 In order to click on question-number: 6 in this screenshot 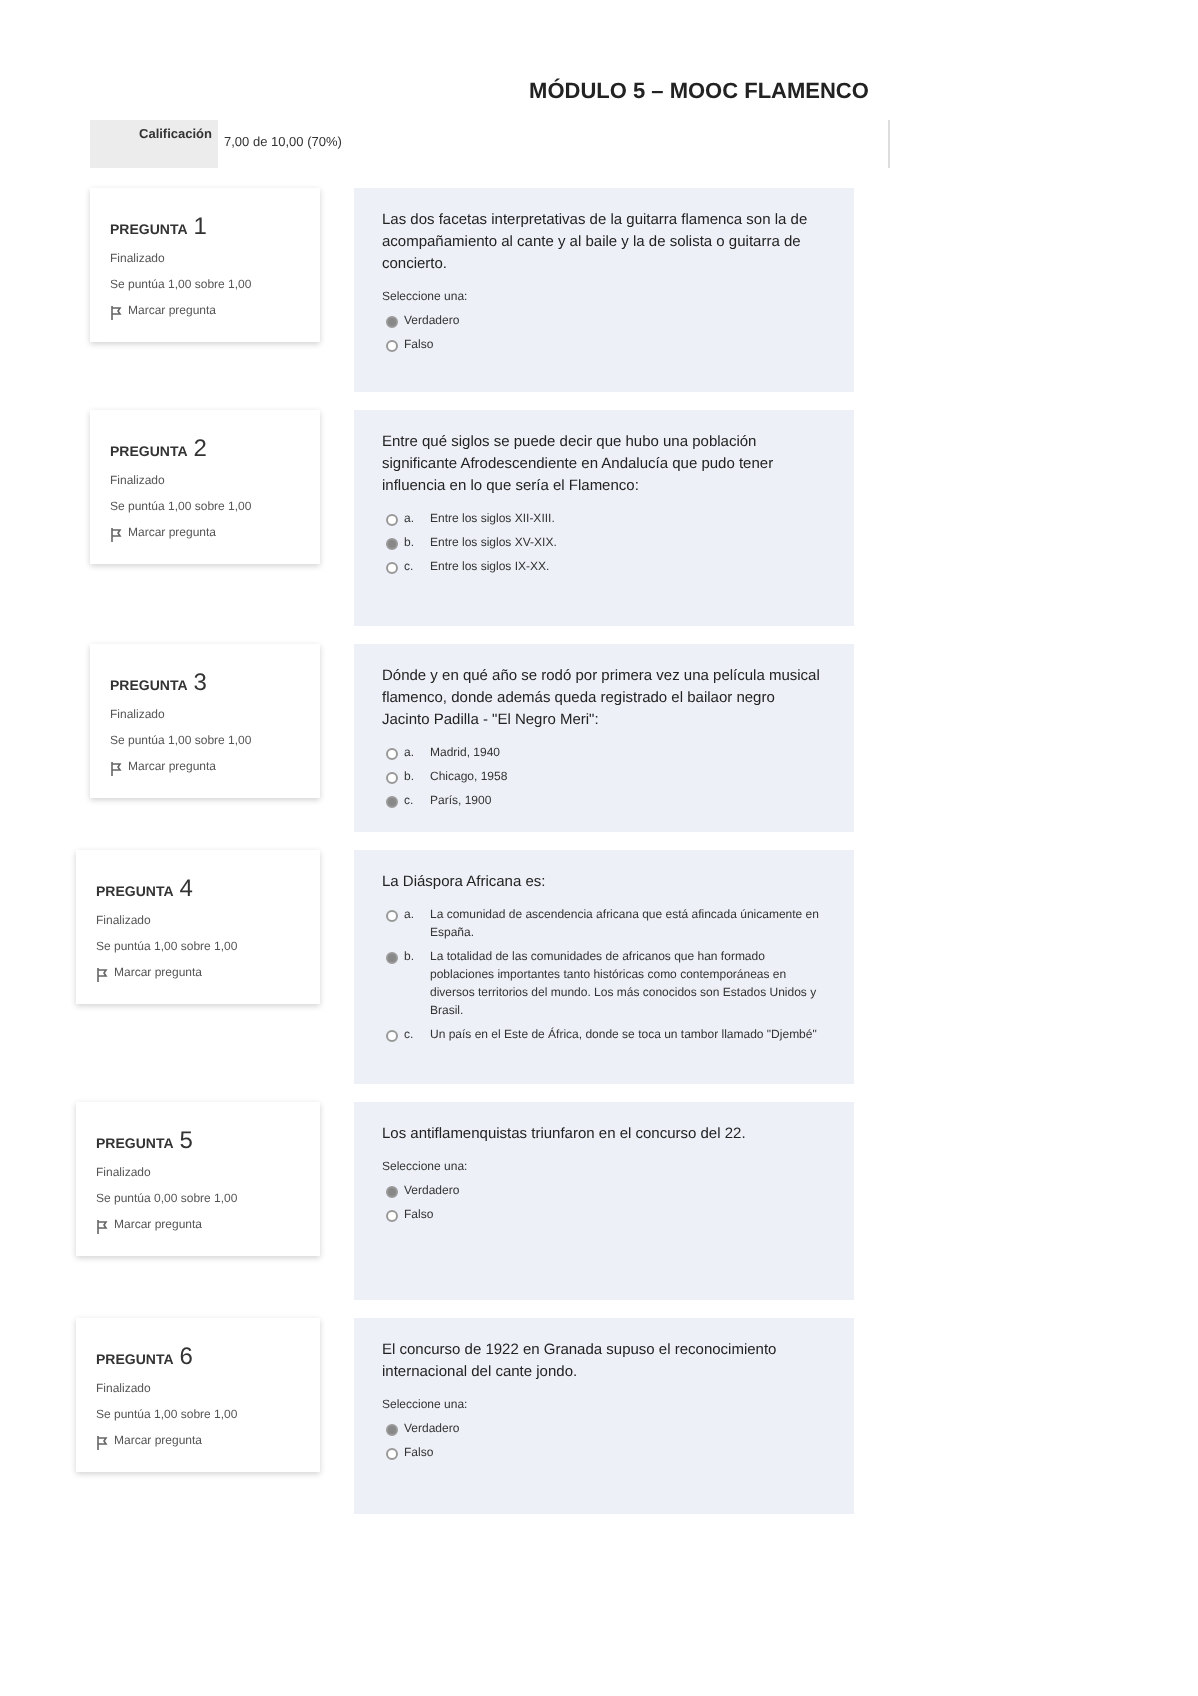, I will do `click(186, 1356)`.